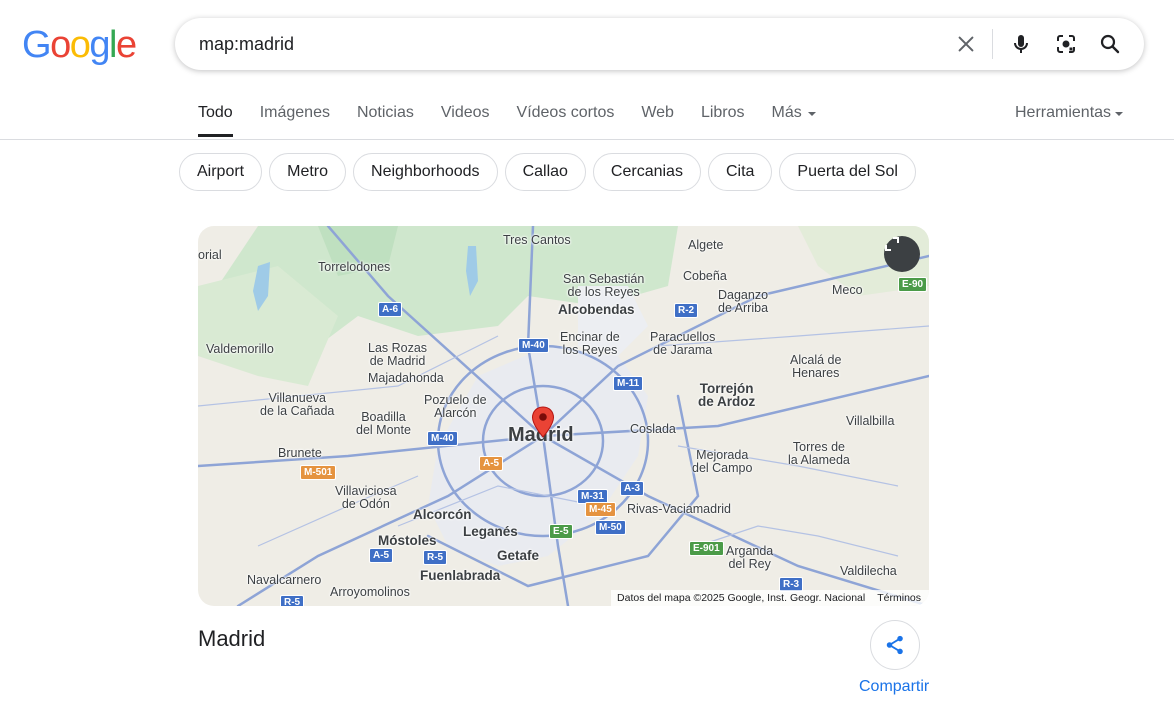 The height and width of the screenshot is (706, 1174). What do you see at coordinates (868, 571) in the screenshot?
I see `map-label: Valdilecha` at bounding box center [868, 571].